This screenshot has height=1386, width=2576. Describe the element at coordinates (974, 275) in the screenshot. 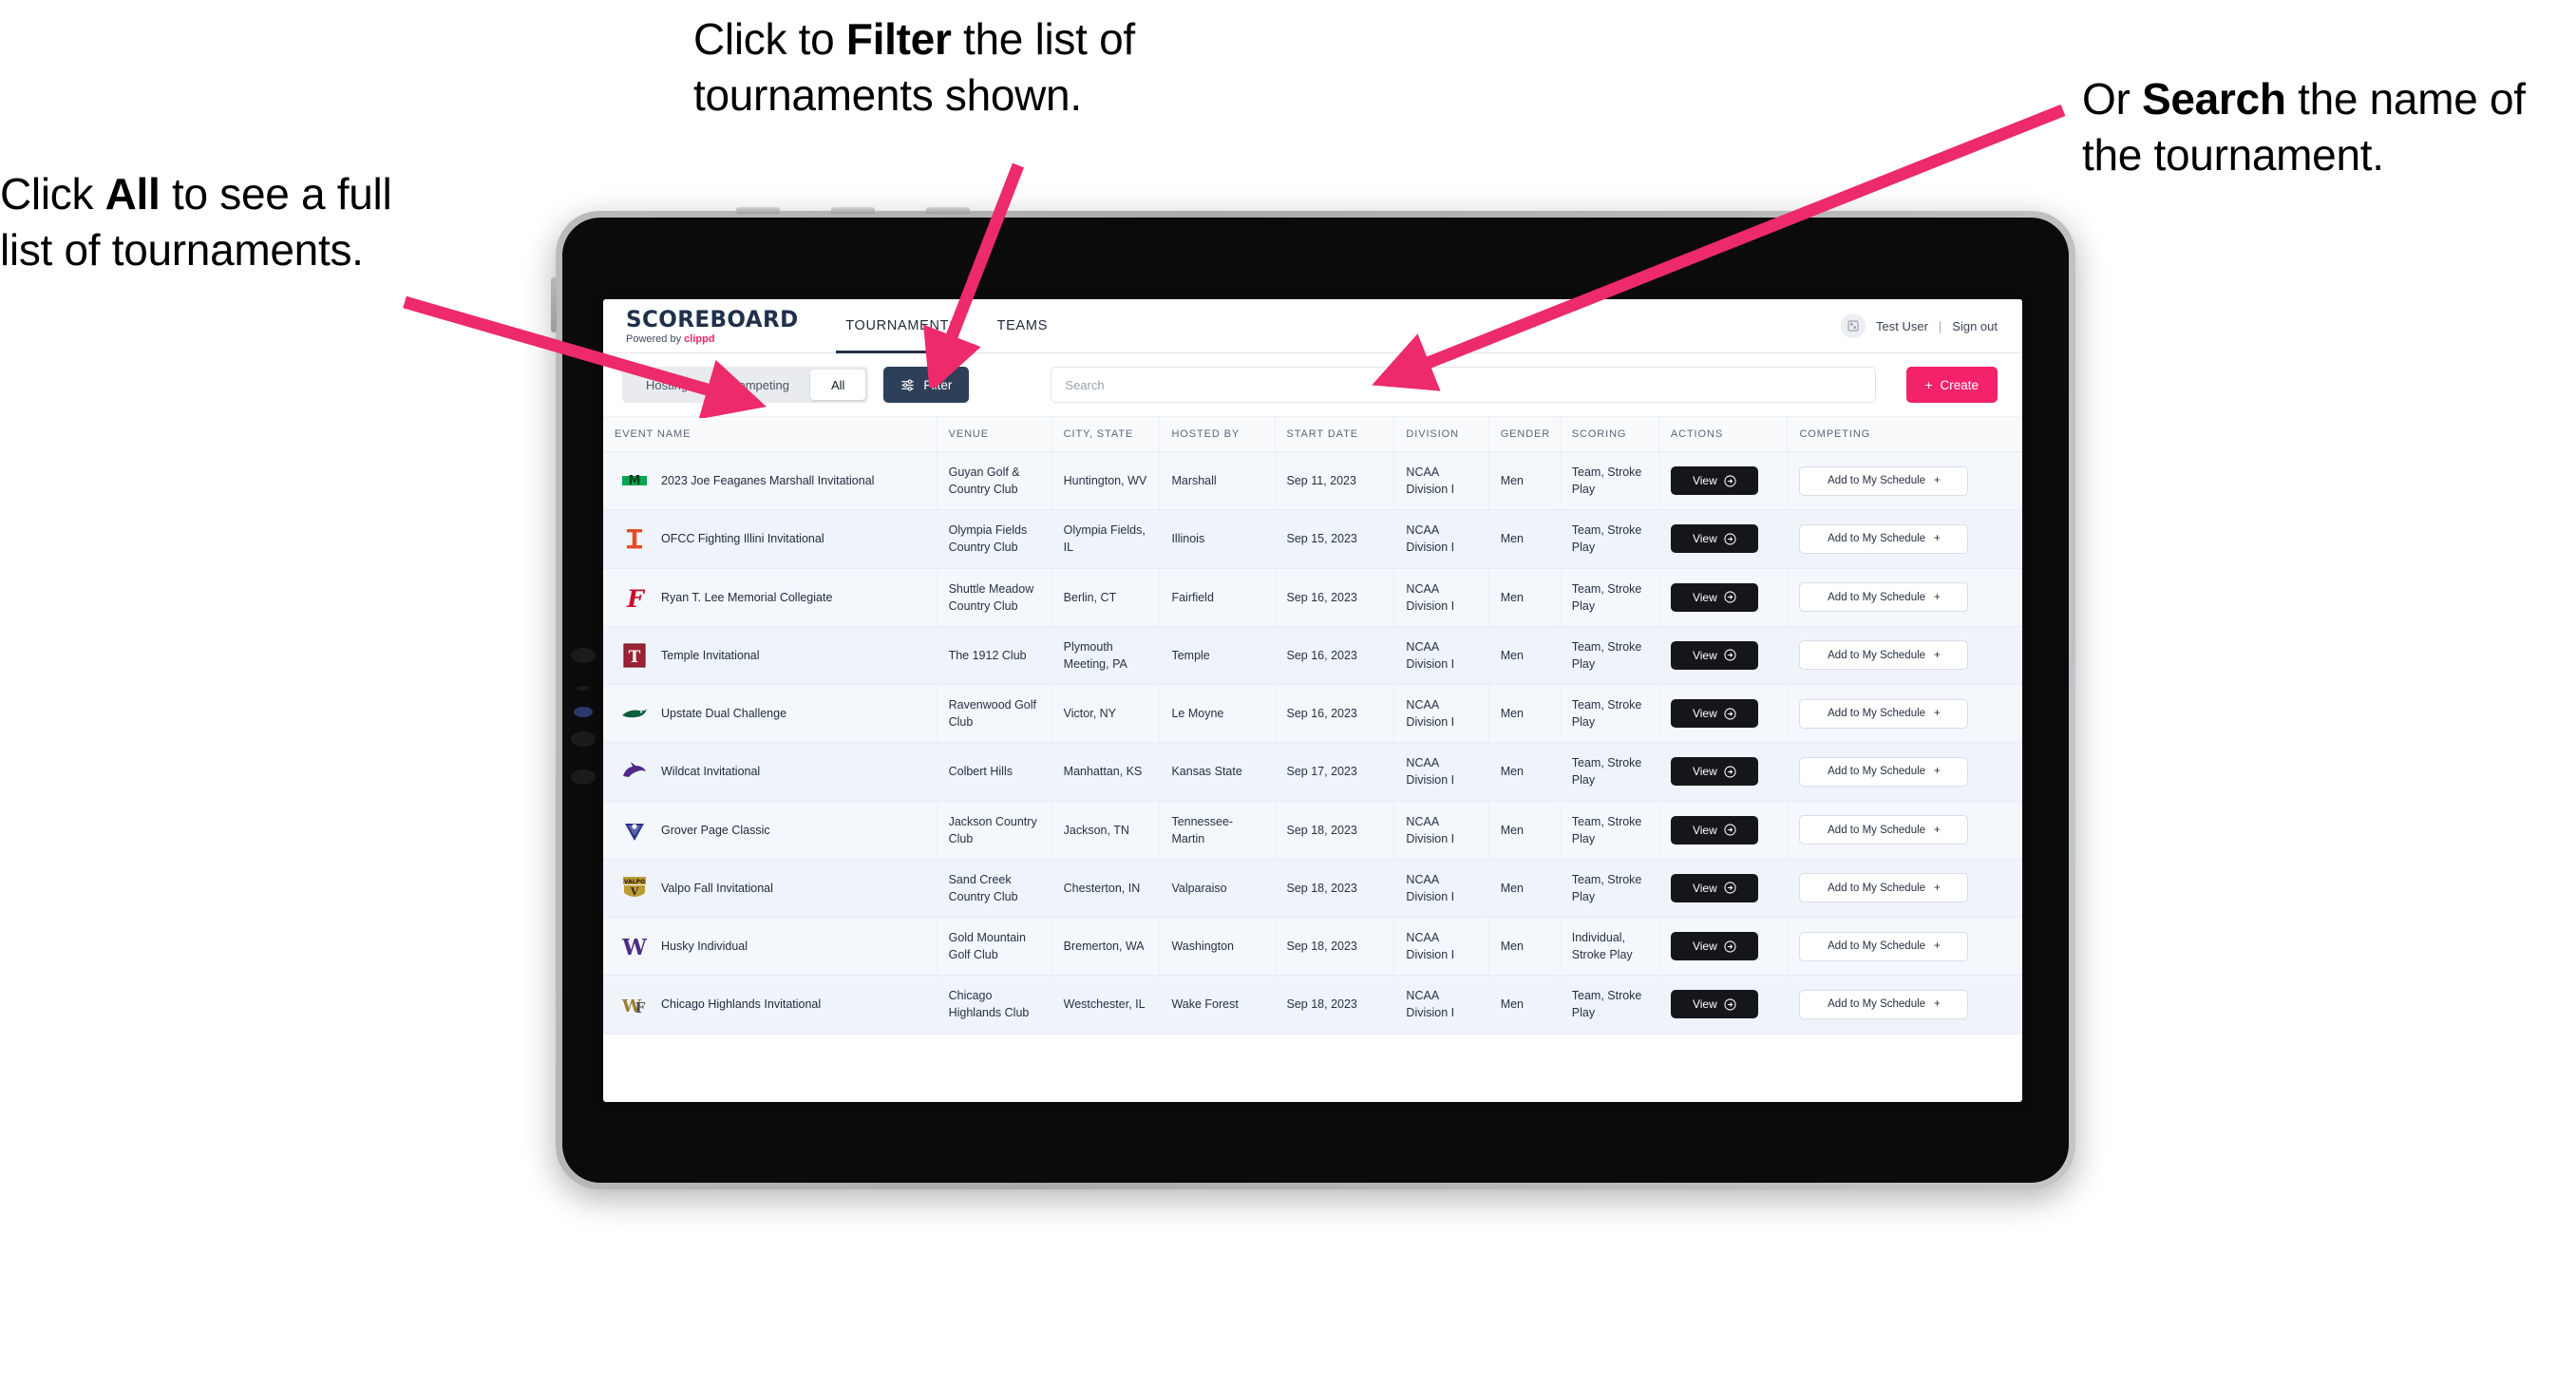

I see `arrow-to-filter` at that location.